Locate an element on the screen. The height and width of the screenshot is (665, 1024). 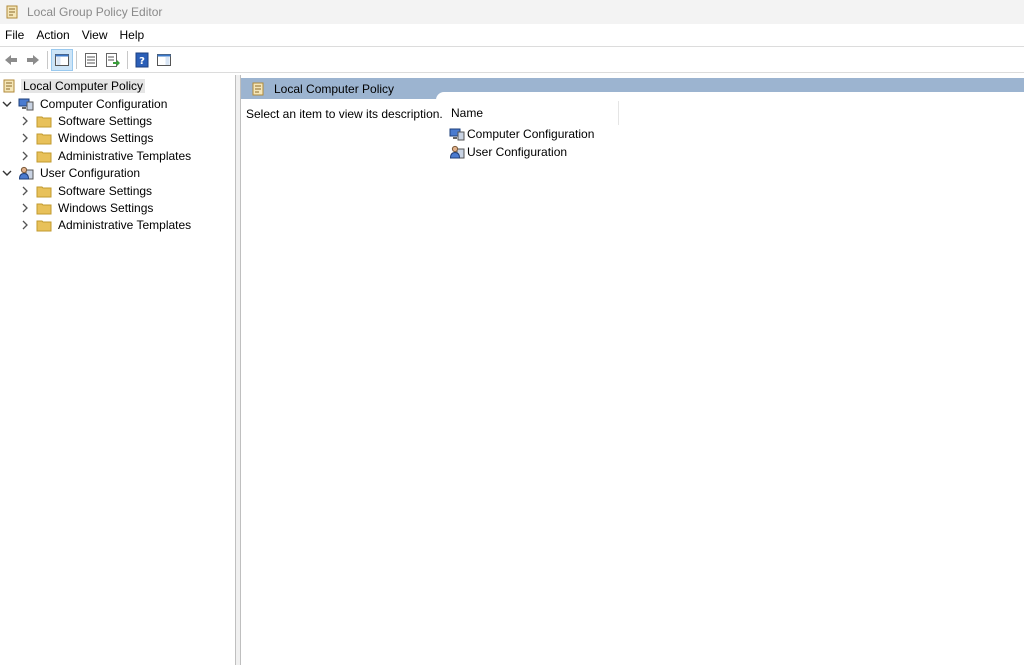
details-header-title: Local Computer Policy is located at coordinates (334, 88).